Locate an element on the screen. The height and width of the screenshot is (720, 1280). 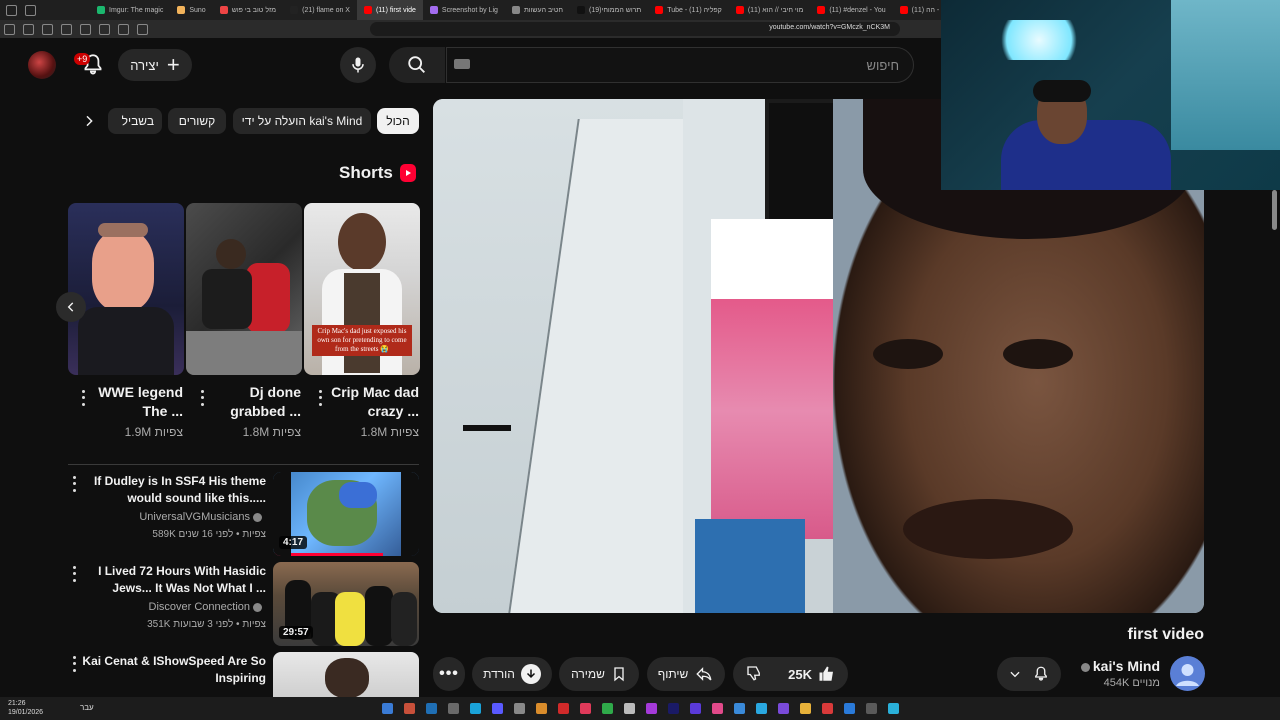
channel-avatar is located at coordinates (1187, 673).